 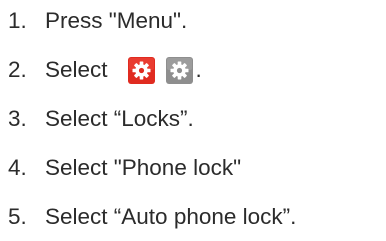 What do you see at coordinates (141, 70) in the screenshot?
I see `settings-gear-red-icon` at bounding box center [141, 70].